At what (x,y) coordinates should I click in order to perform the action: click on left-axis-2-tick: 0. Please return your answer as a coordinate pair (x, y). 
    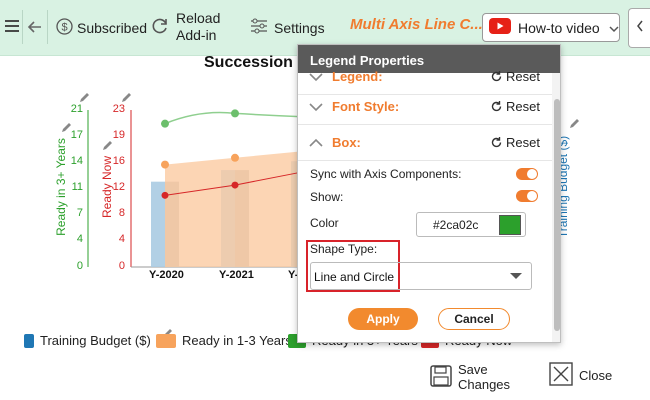
    Looking at the image, I should click on (121, 266).